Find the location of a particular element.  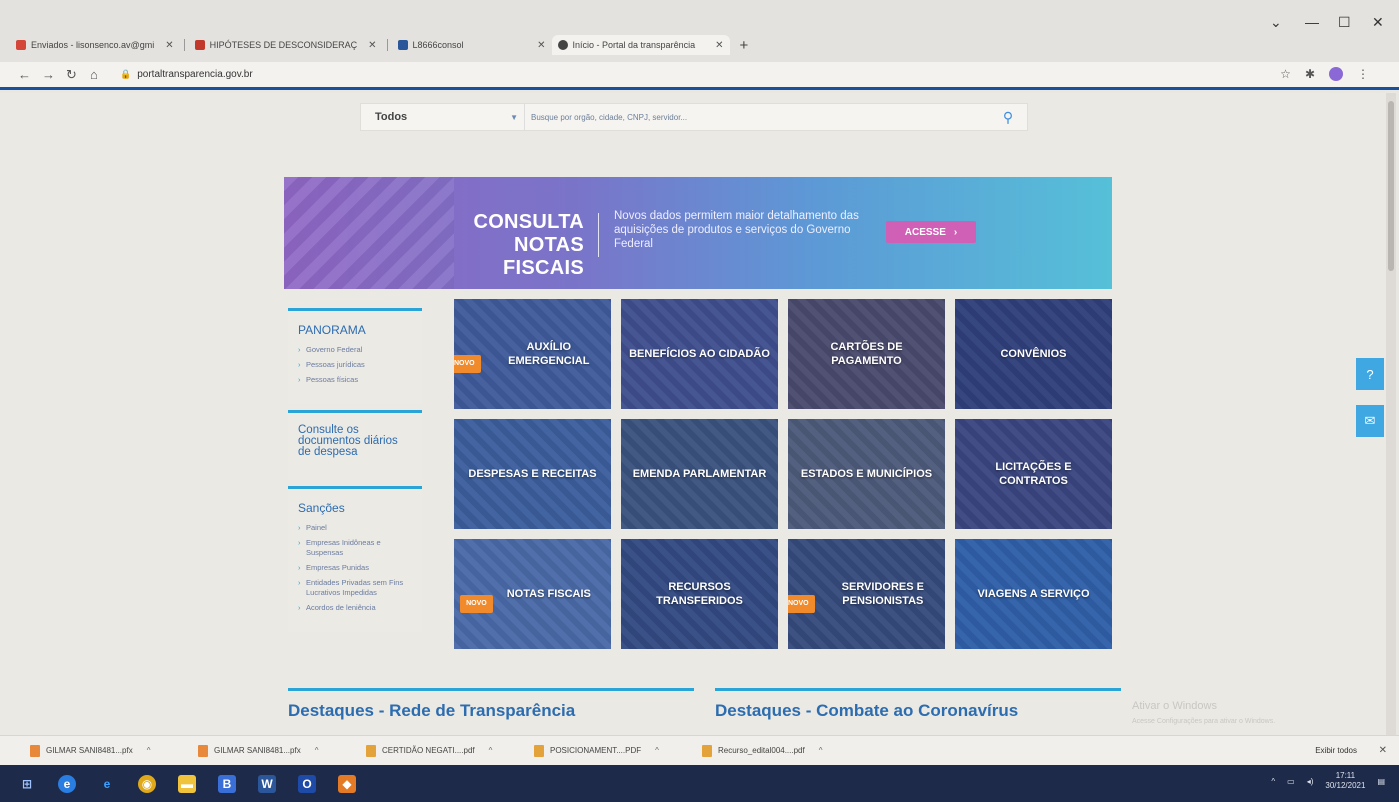

topic-tile: EMENDA PARLAMENTAR is located at coordinates (699, 474).